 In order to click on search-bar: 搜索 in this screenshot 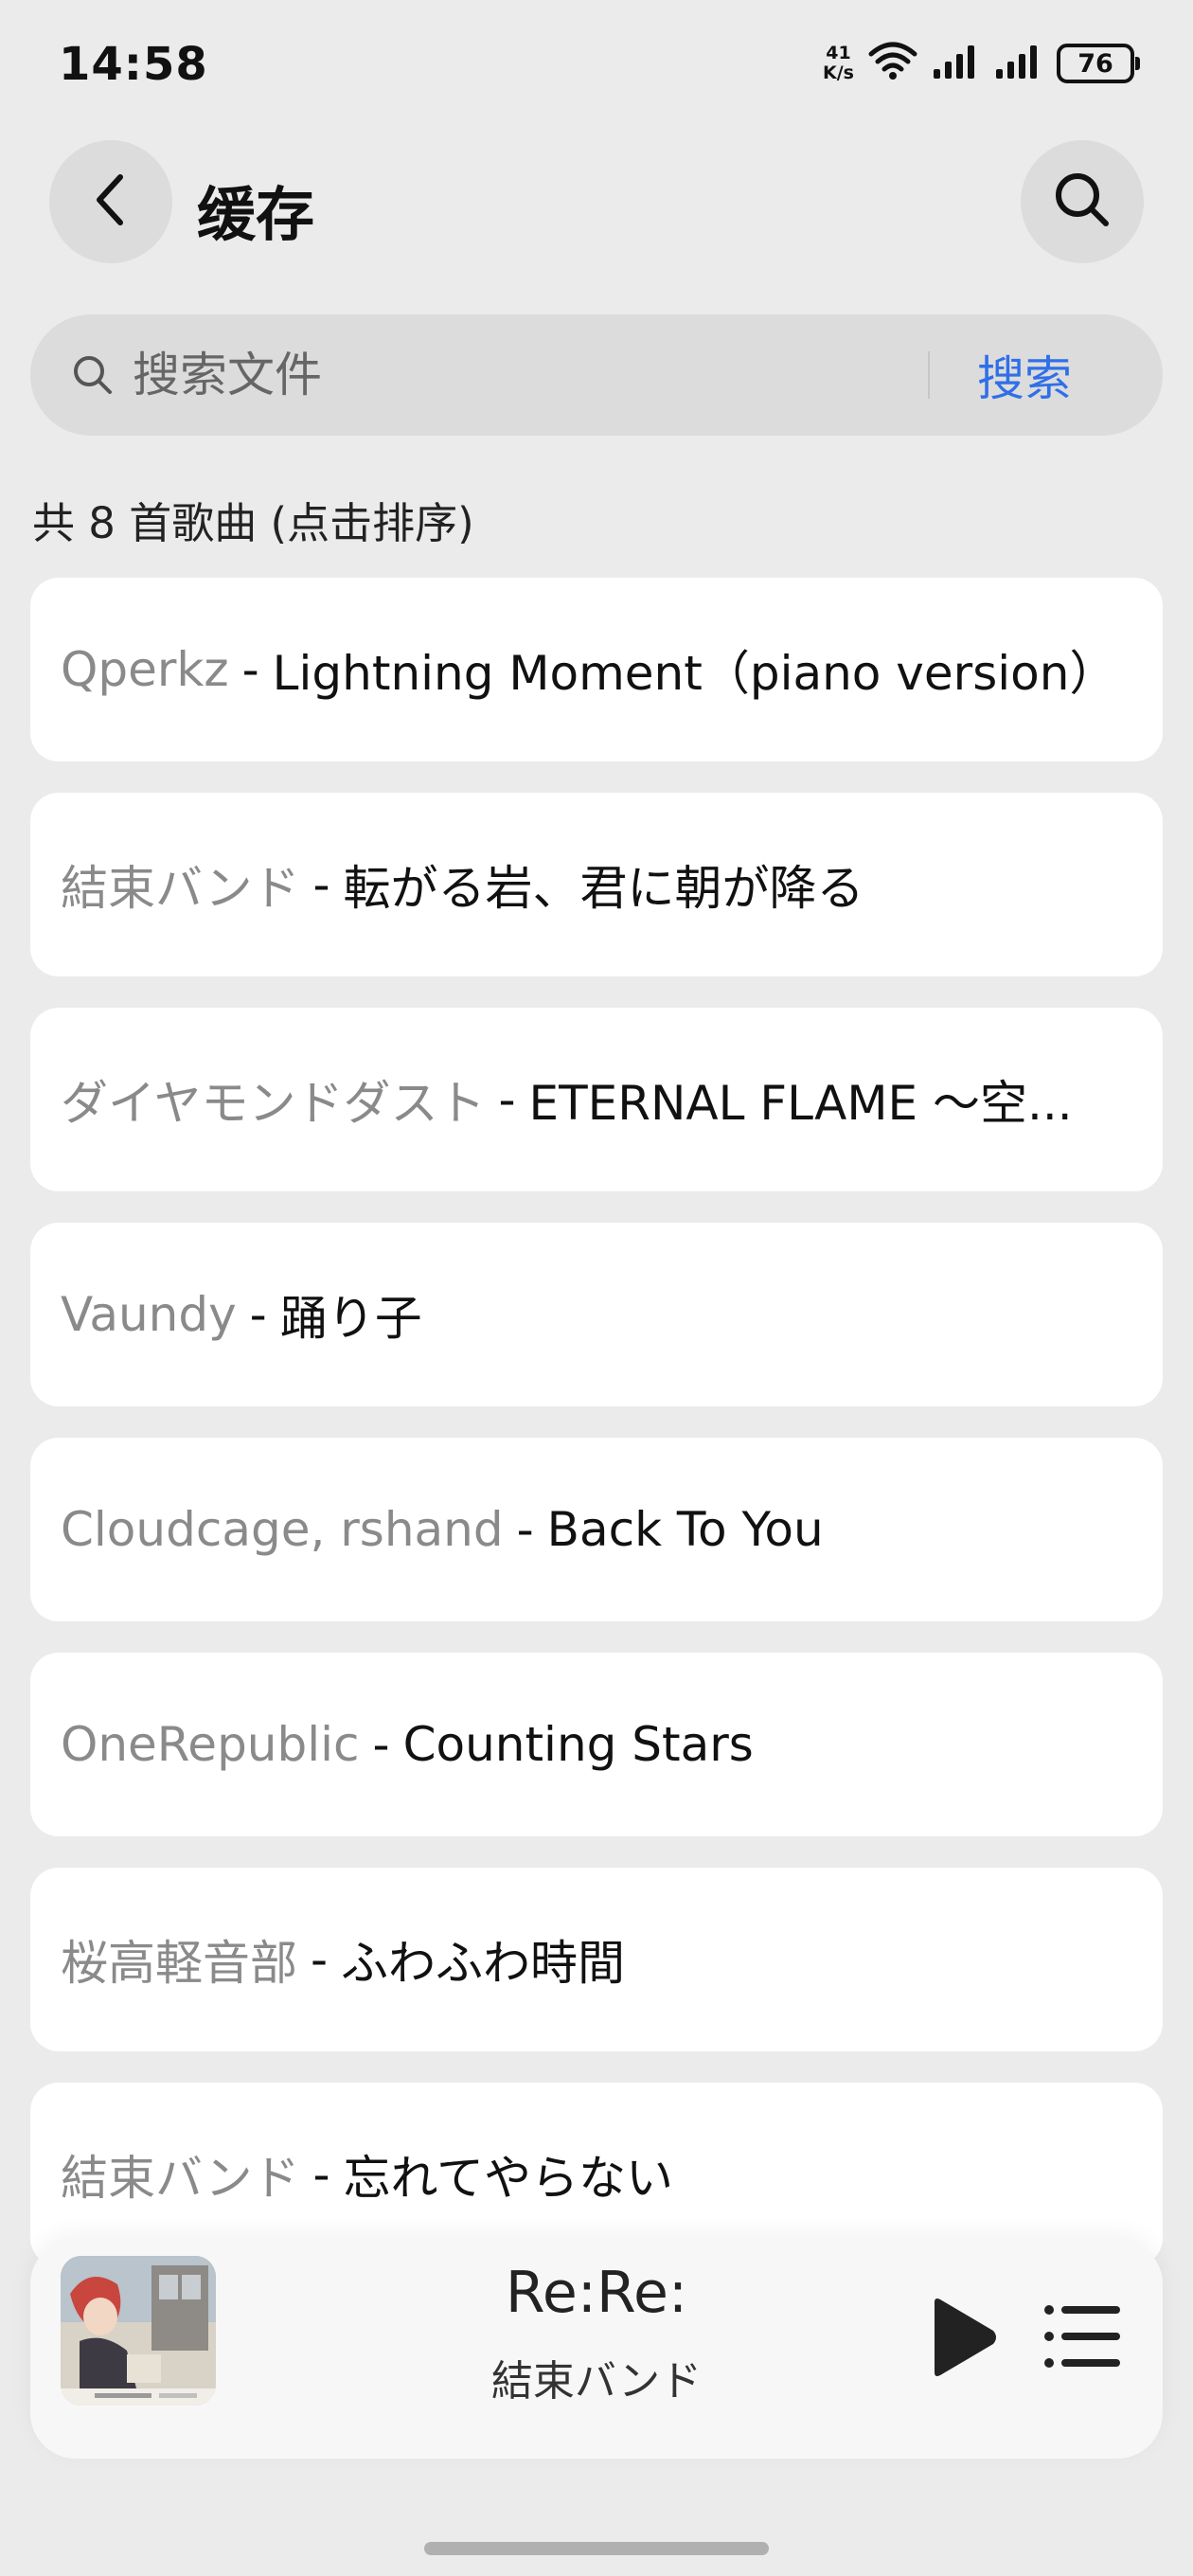, I will do `click(596, 375)`.